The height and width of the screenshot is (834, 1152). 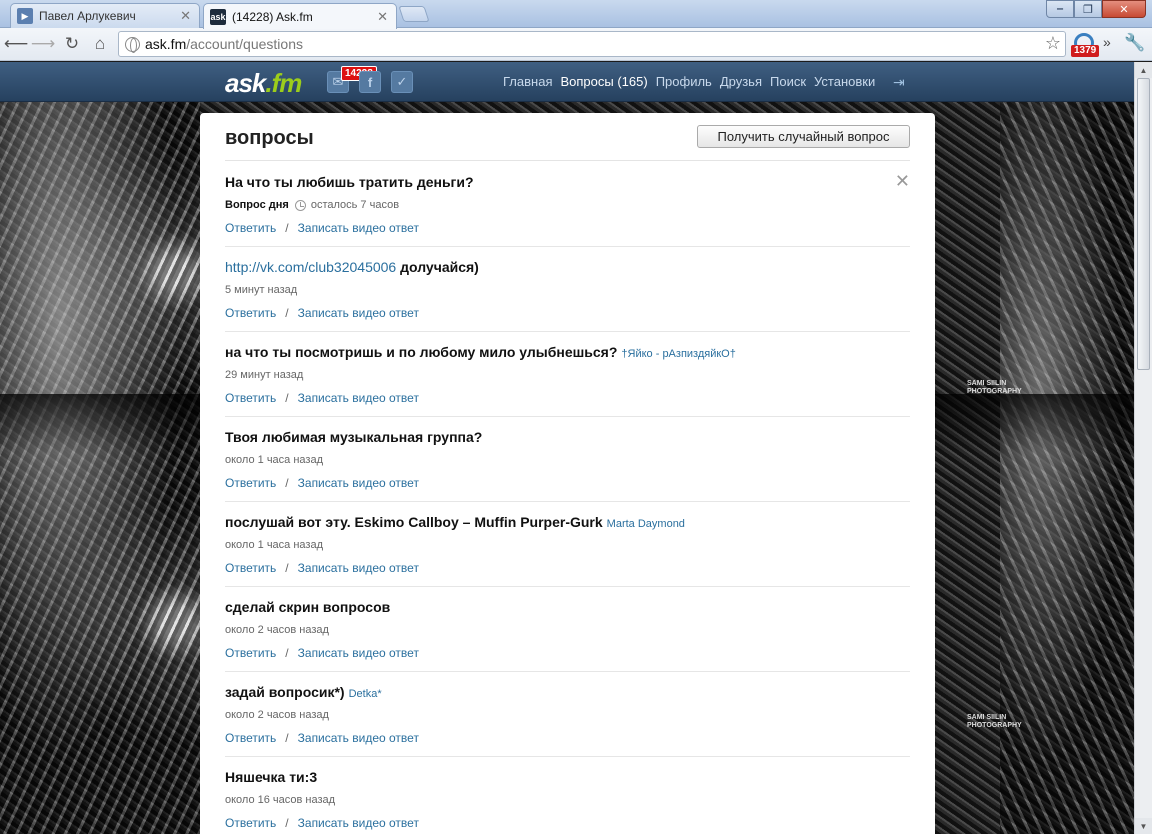 What do you see at coordinates (902, 181) in the screenshot?
I see `dismiss-close-icon: ✕` at bounding box center [902, 181].